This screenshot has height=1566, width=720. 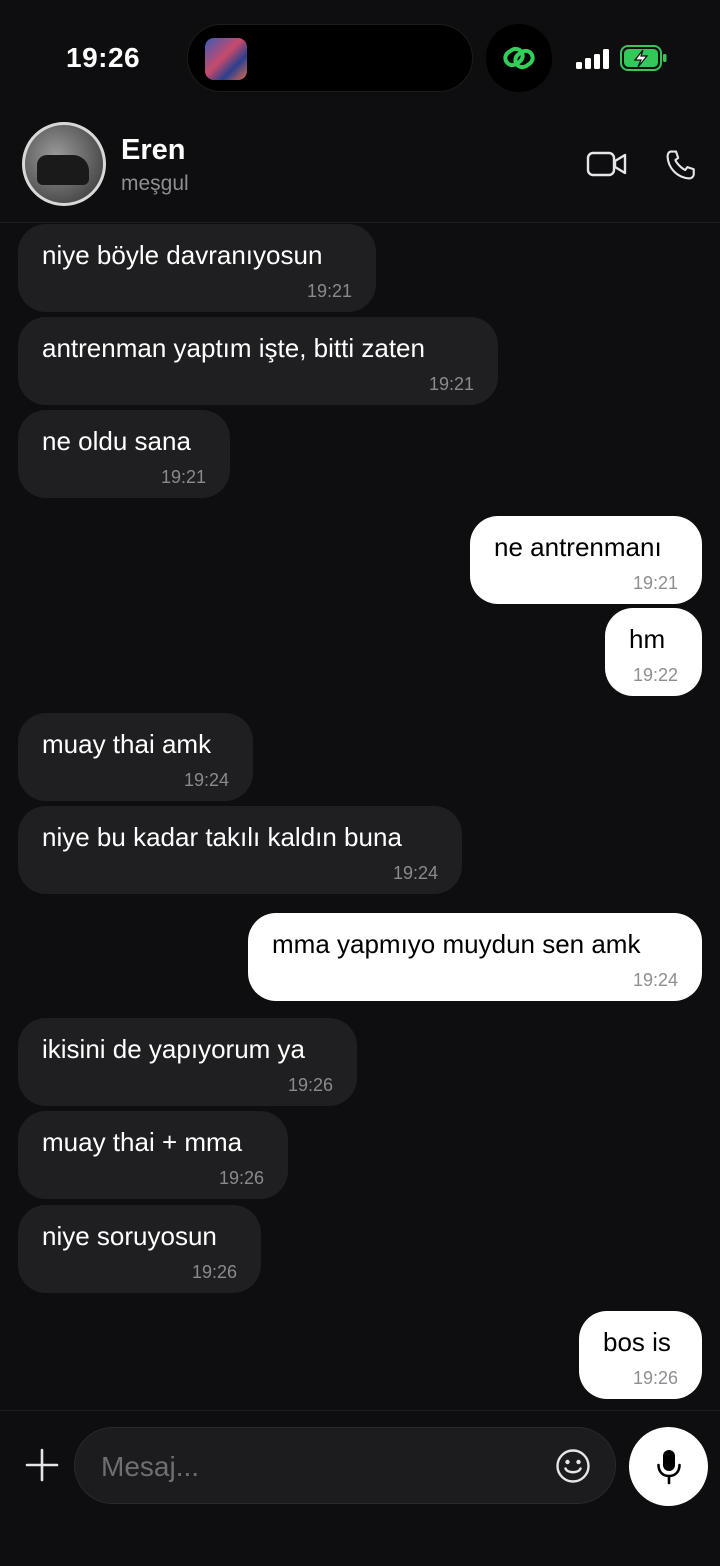 I want to click on status-bar: 19:26, so click(x=360, y=55).